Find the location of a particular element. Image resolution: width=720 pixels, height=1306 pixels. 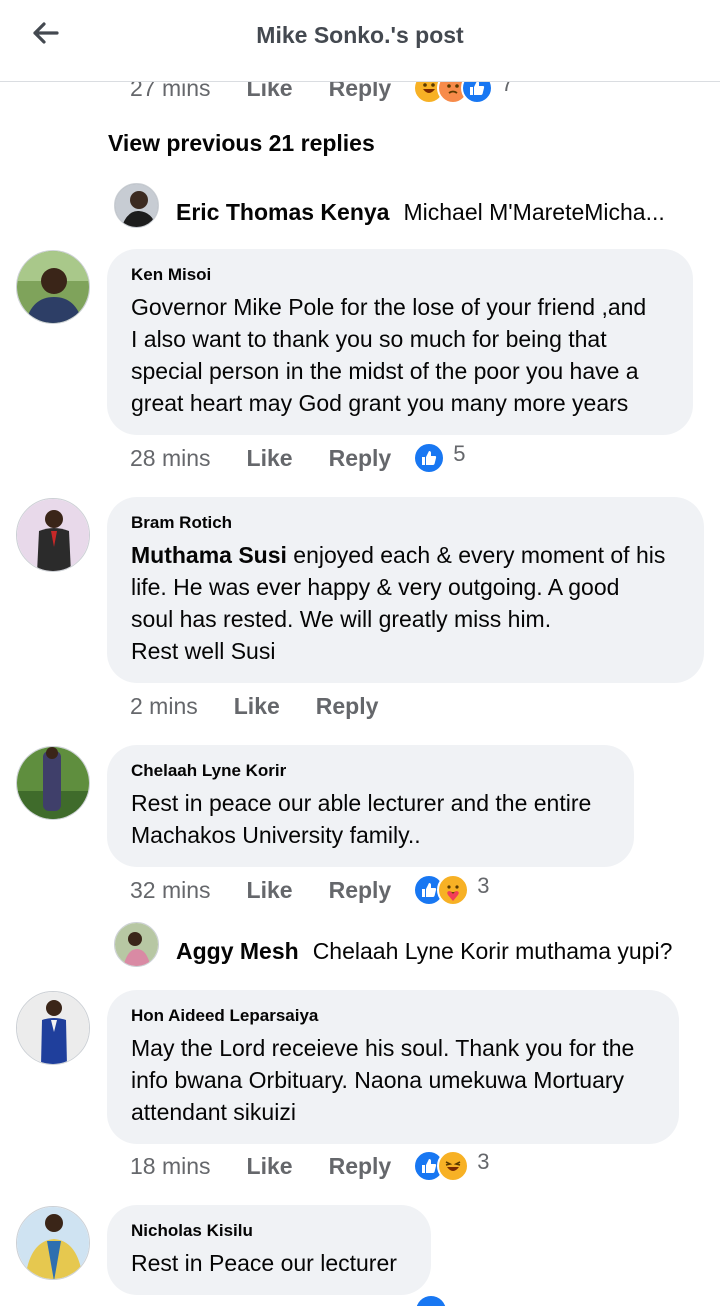

care-emoji-icon is located at coordinates (453, 890).